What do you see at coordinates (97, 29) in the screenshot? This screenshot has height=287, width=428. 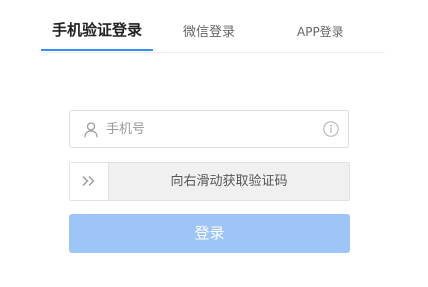 I see `tab-phone-login: 手机验证登录` at bounding box center [97, 29].